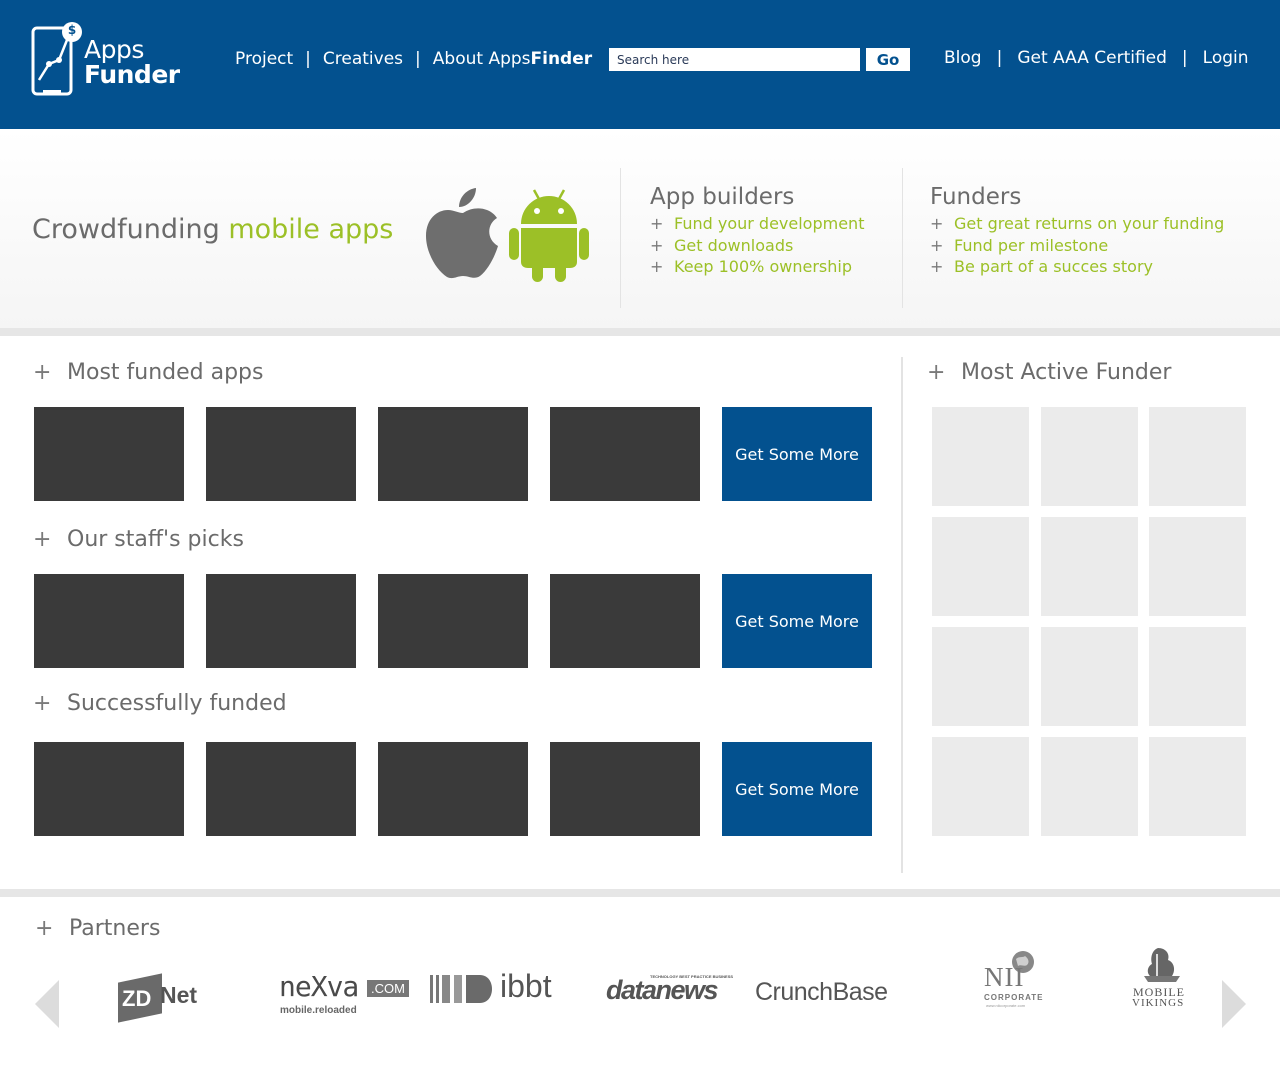 Image resolution: width=1280 pixels, height=1080 pixels. What do you see at coordinates (98, 928) in the screenshot?
I see `section-title-partners: + Partners` at bounding box center [98, 928].